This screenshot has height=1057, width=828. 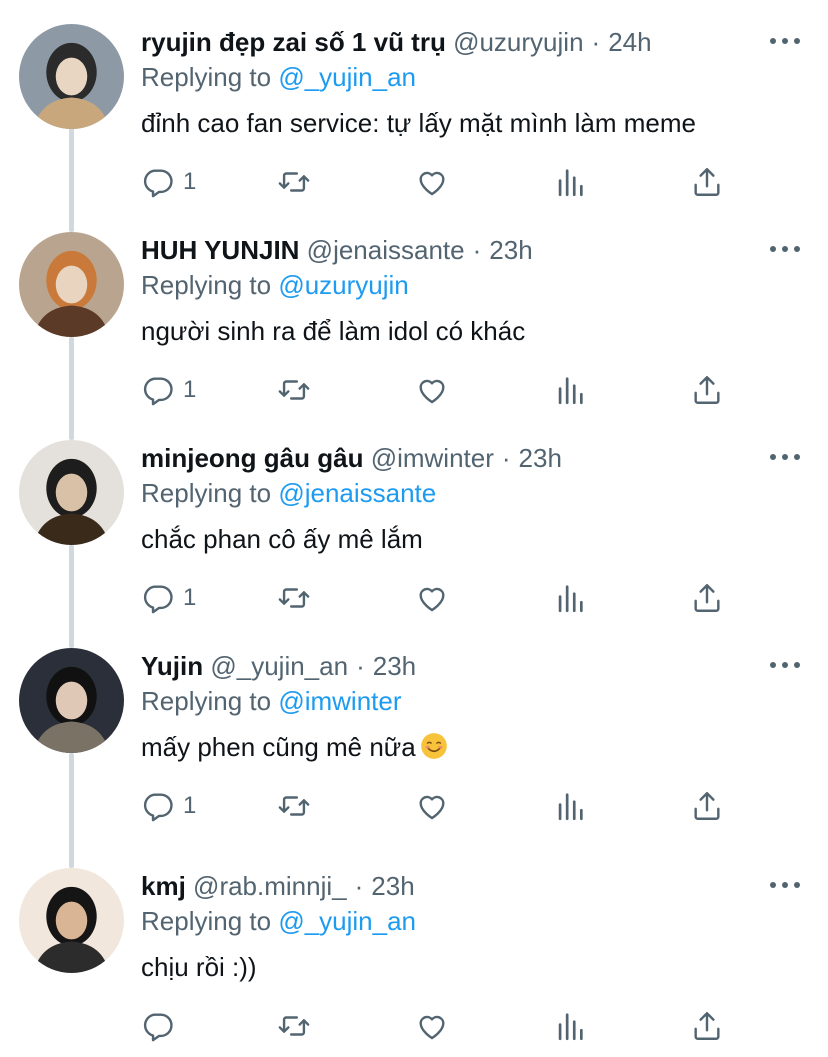 What do you see at coordinates (629, 42) in the screenshot?
I see `timestamp: 24h` at bounding box center [629, 42].